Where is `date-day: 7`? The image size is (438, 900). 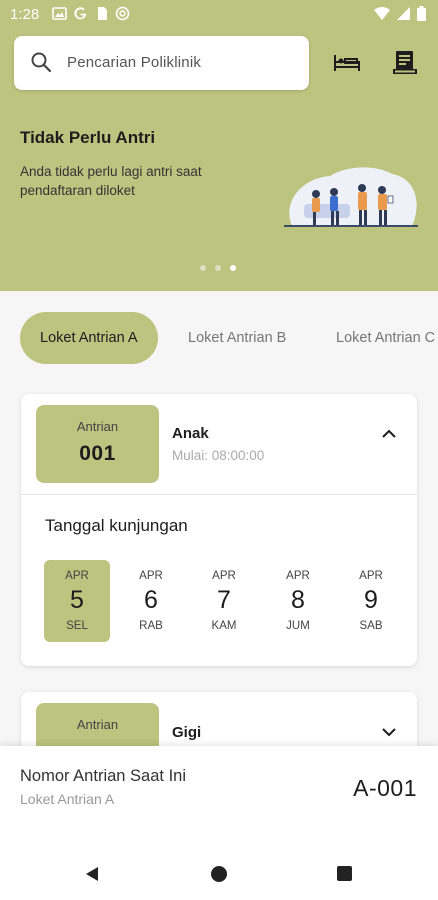 date-day: 7 is located at coordinates (224, 600).